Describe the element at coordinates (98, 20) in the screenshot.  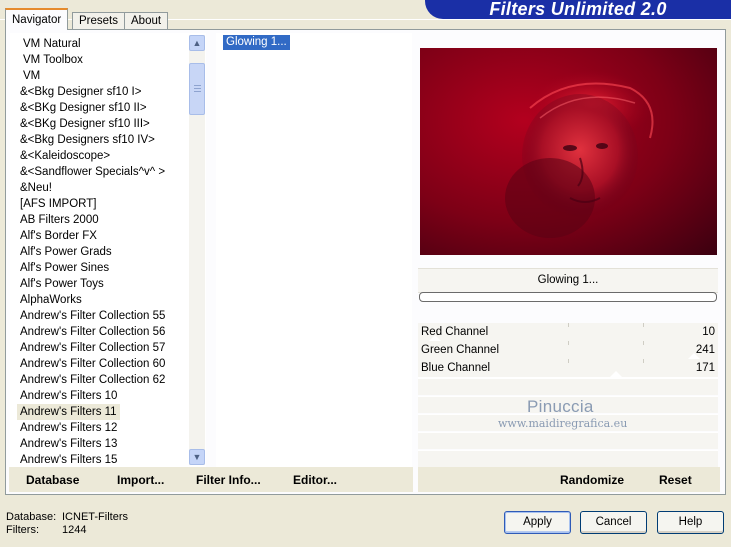
I see `tab-presets: Presets` at that location.